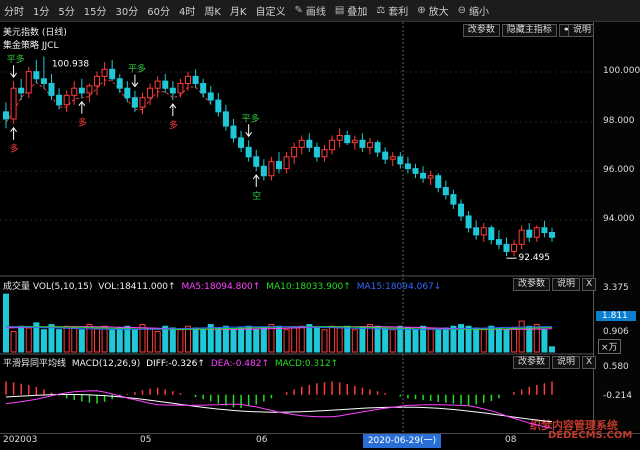  I want to click on low-price-label: 92.495, so click(535, 258).